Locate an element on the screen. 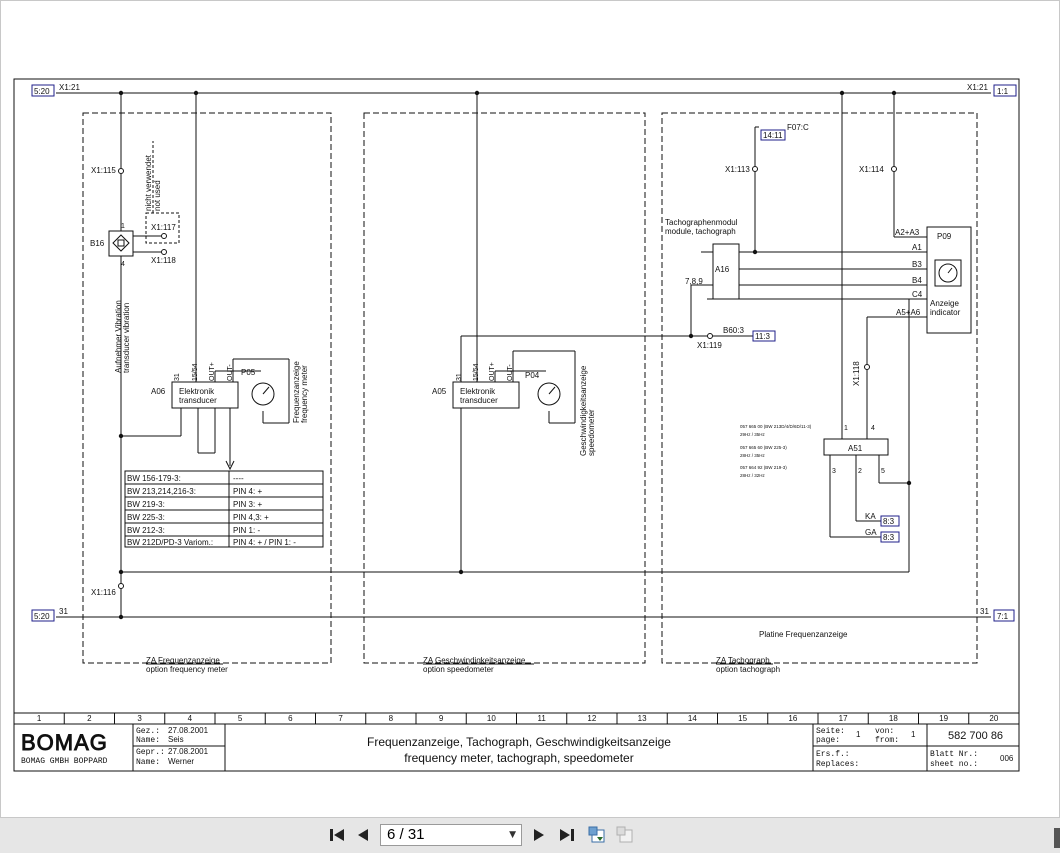 The width and height of the screenshot is (1060, 853). table-row: PIN 1: - is located at coordinates (246, 530).